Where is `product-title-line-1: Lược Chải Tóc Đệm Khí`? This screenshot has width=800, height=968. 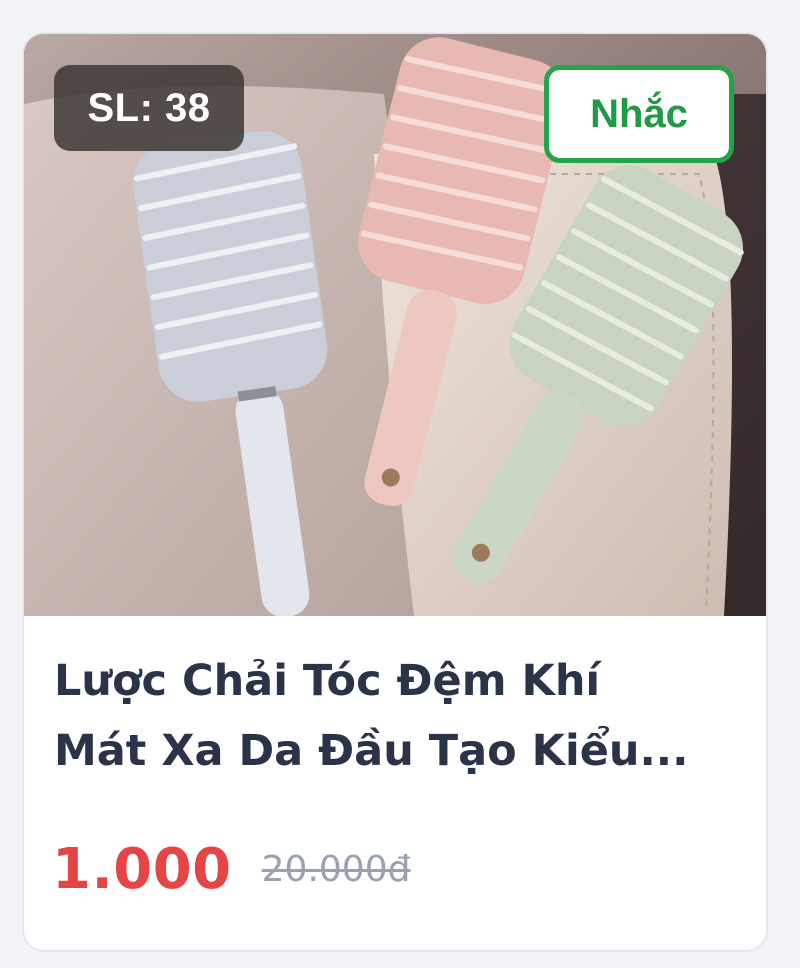
product-title-line-1: Lược Chải Tóc Đệm Khí is located at coordinates (327, 681).